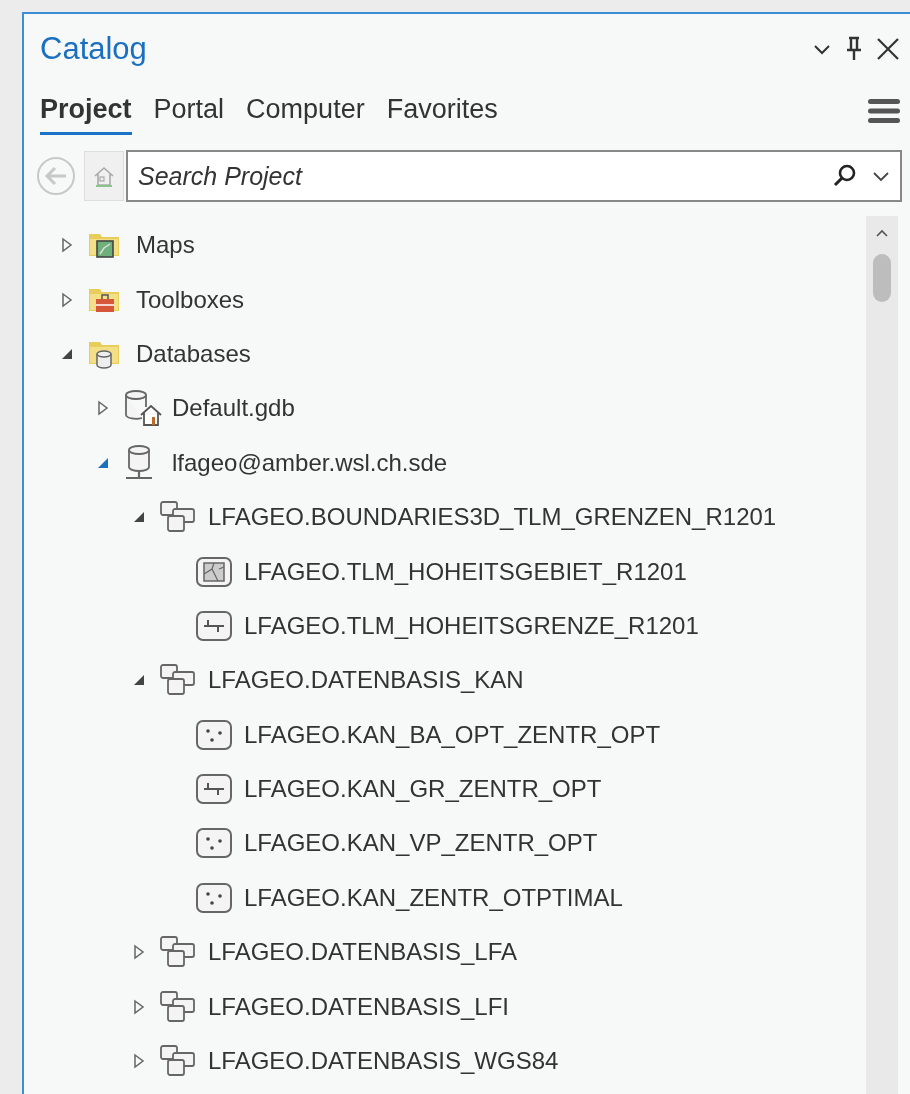  Describe the element at coordinates (93, 49) in the screenshot. I see `pane-title: Catalog` at that location.